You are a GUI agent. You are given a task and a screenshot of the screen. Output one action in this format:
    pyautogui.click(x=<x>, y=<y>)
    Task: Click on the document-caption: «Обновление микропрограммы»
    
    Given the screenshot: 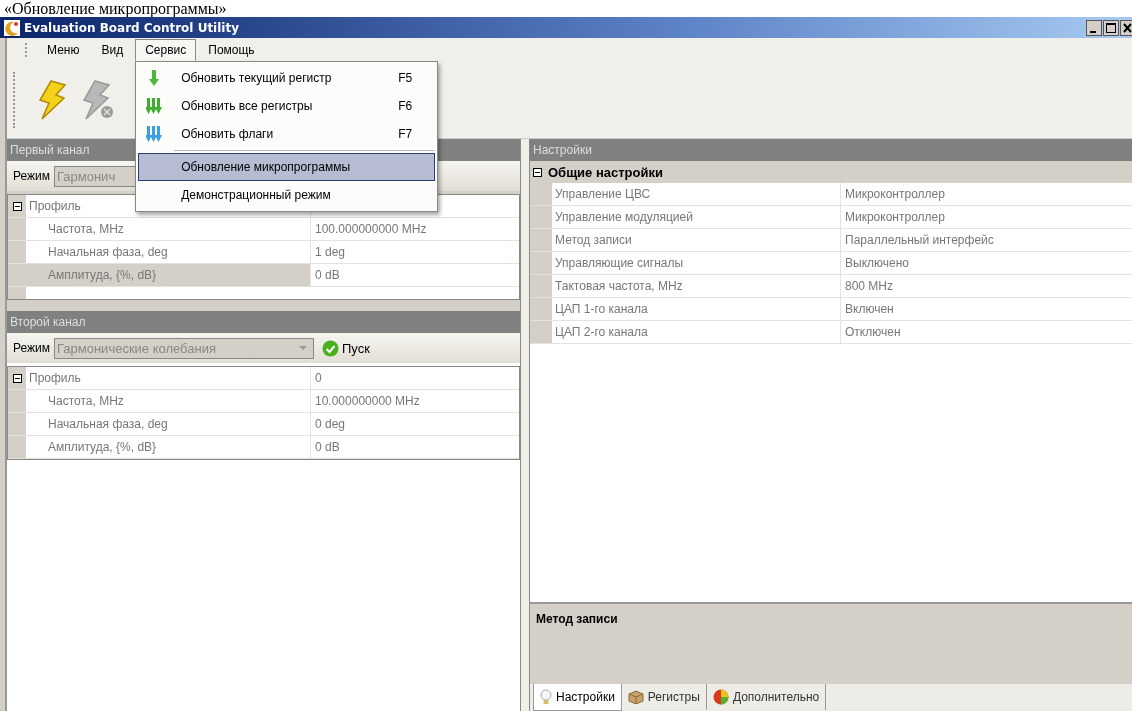 What is the action you would take?
    pyautogui.click(x=115, y=8)
    